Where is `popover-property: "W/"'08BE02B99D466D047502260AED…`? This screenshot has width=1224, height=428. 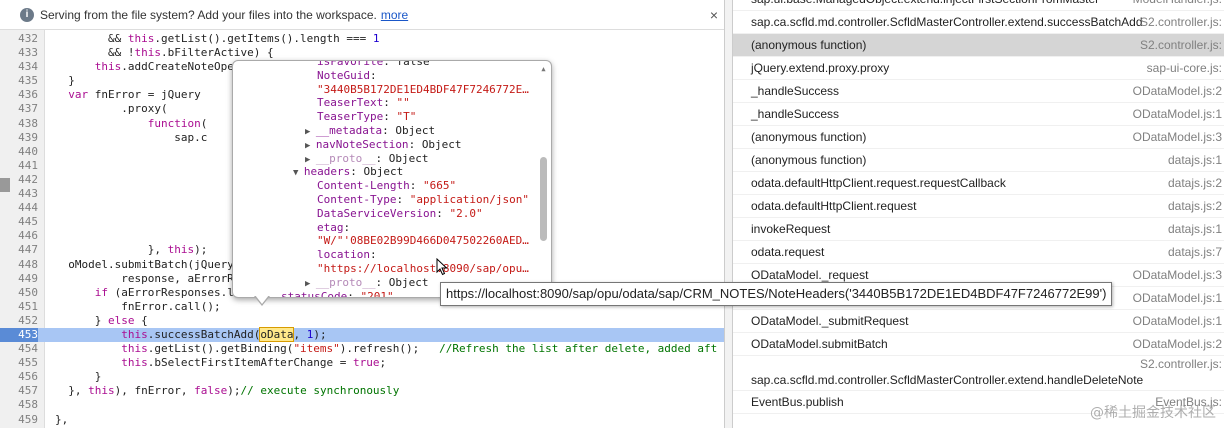
popover-property: "W/"'08BE02B99D466D047502260AED… is located at coordinates (423, 241).